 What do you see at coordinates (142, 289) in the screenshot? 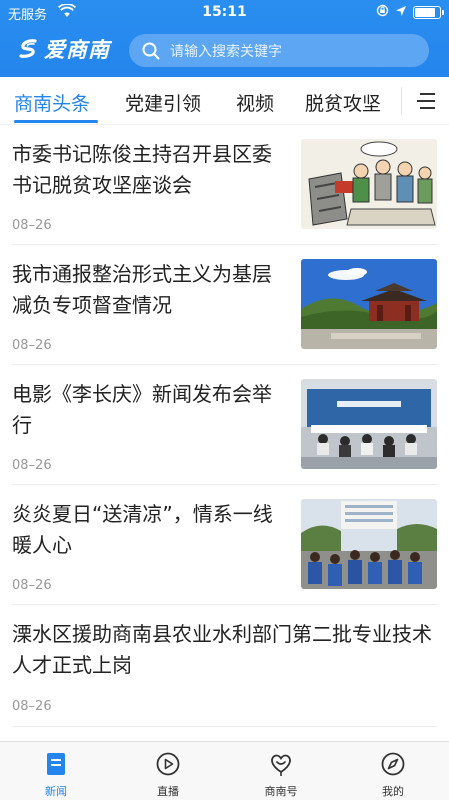
I see `news-title: 我市通报整治形式主义为基层减负专项督查情况` at bounding box center [142, 289].